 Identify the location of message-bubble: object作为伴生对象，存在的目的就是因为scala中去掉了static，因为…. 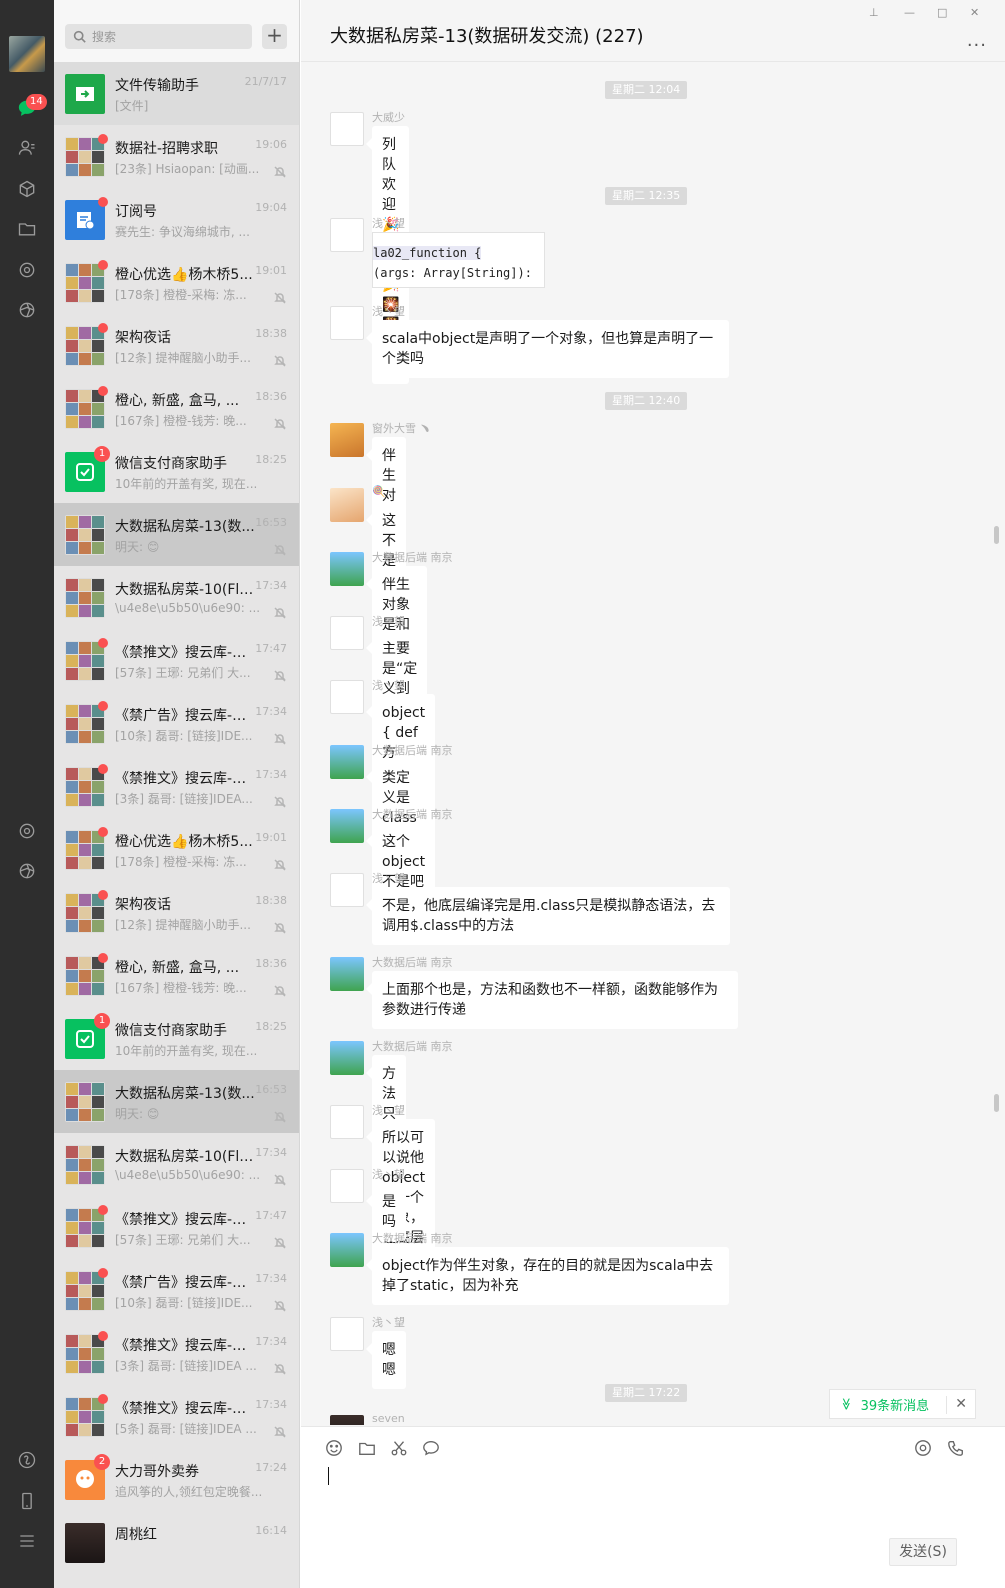
(547, 1276).